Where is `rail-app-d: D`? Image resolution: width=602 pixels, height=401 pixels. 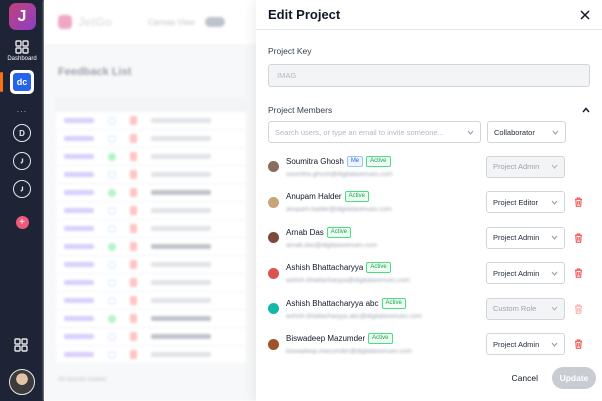
rail-app-d: D is located at coordinates (22, 133).